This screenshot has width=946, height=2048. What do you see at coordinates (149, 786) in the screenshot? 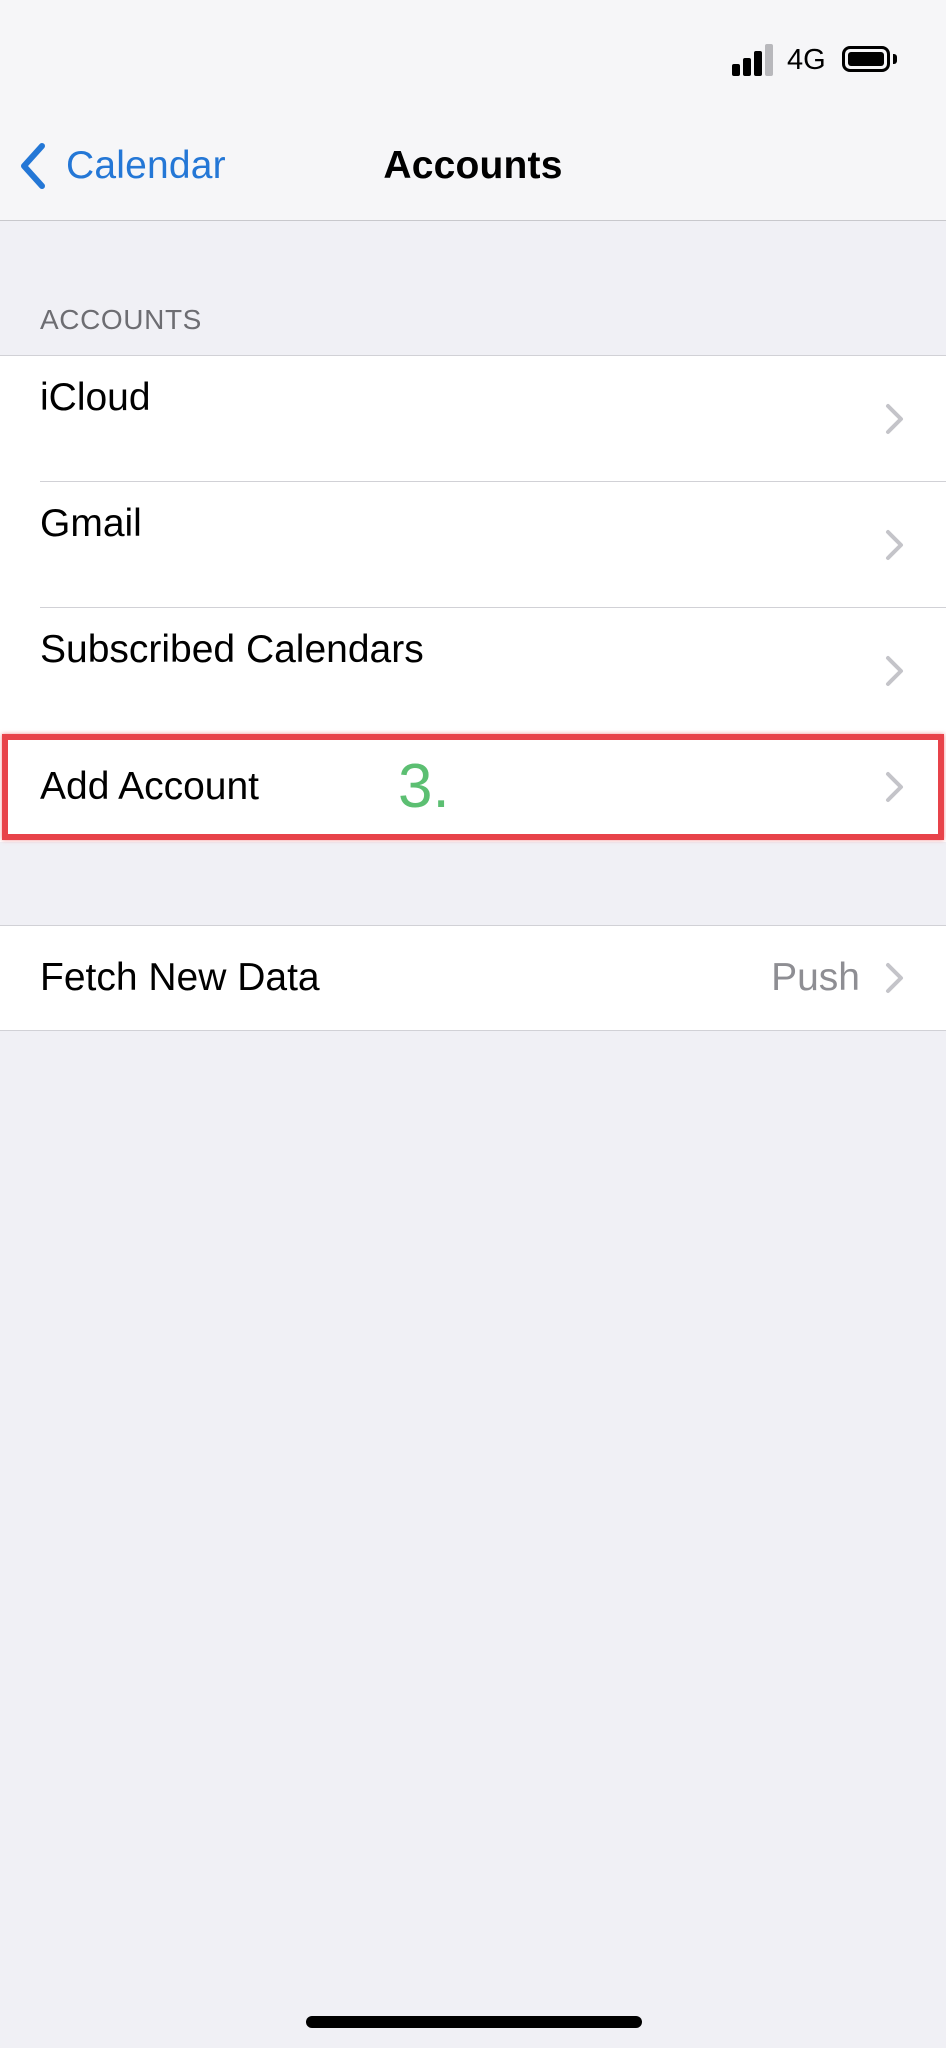
I see `add-account-label: Add Account` at bounding box center [149, 786].